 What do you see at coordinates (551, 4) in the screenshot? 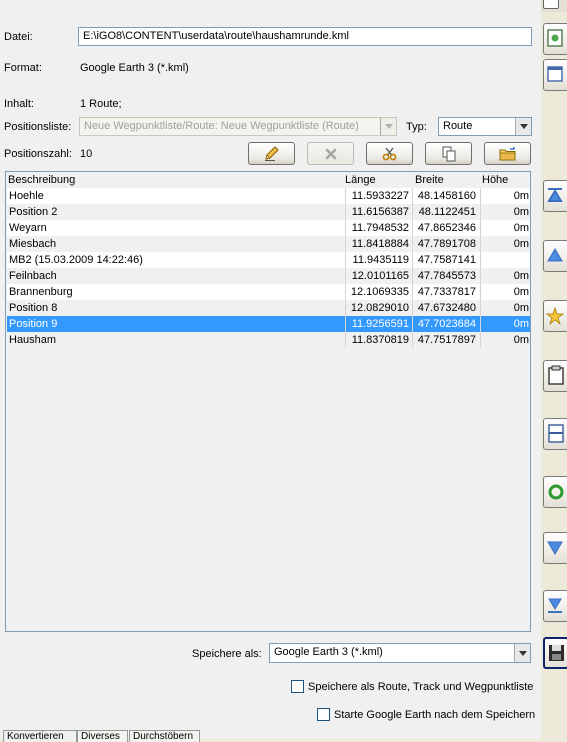
I see `restore-window-icon` at bounding box center [551, 4].